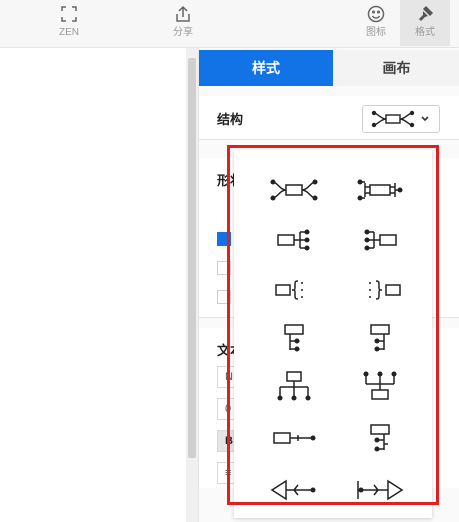  Describe the element at coordinates (329, 118) in the screenshot. I see `structure-row: 结构` at that location.